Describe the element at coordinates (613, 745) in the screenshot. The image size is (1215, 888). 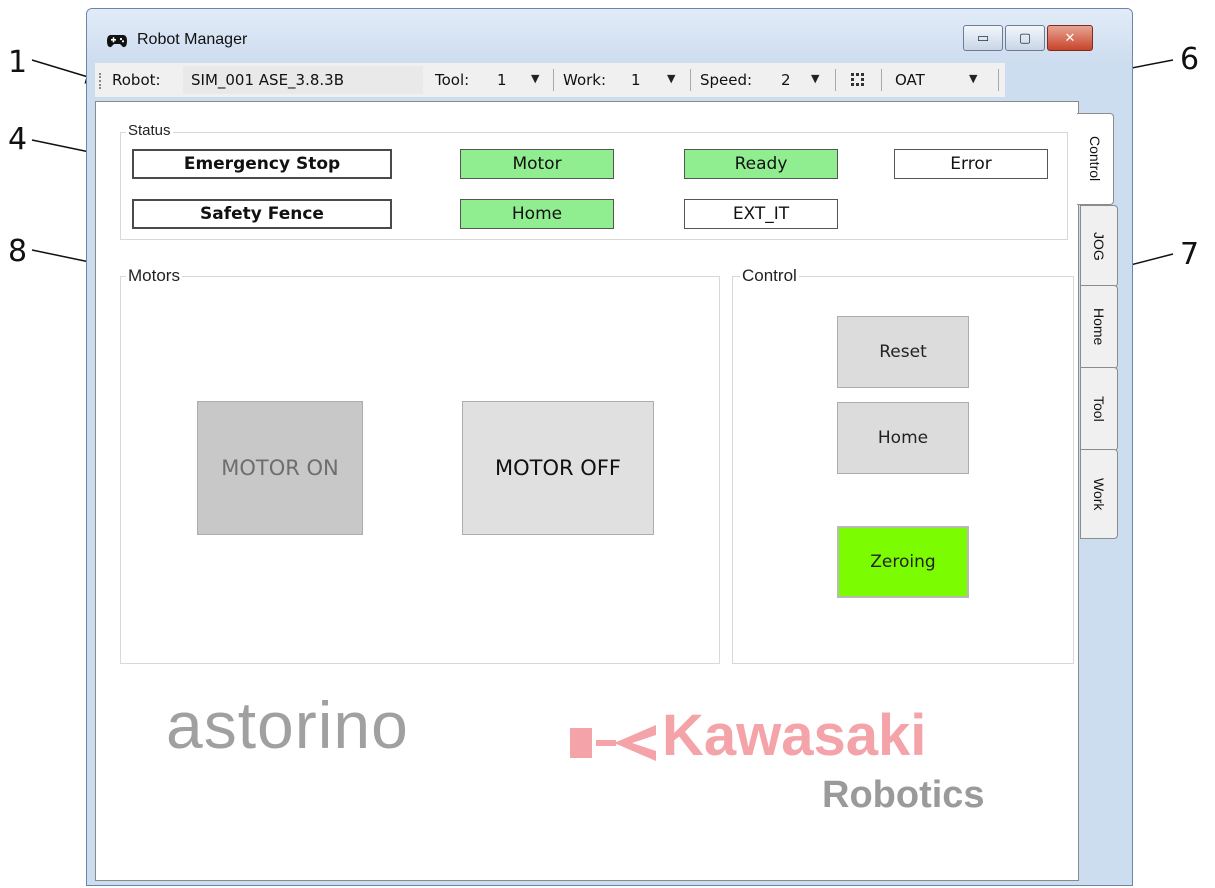
I see `kawasaki-mark-icon` at that location.